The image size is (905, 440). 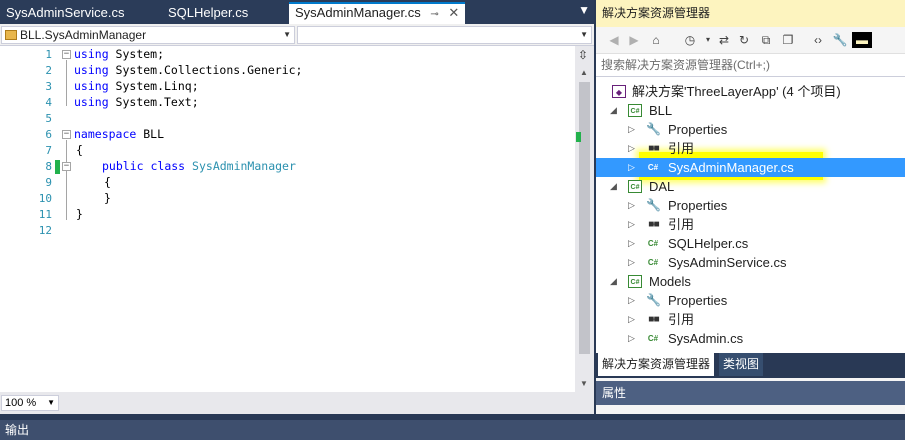 I want to click on scroll-down-icon: ▼, so click(x=584, y=383).